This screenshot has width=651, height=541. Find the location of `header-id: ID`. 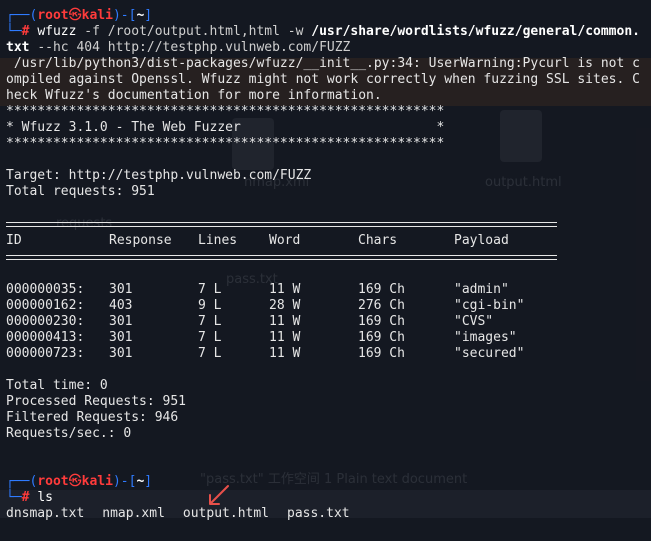

header-id: ID is located at coordinates (14, 240).